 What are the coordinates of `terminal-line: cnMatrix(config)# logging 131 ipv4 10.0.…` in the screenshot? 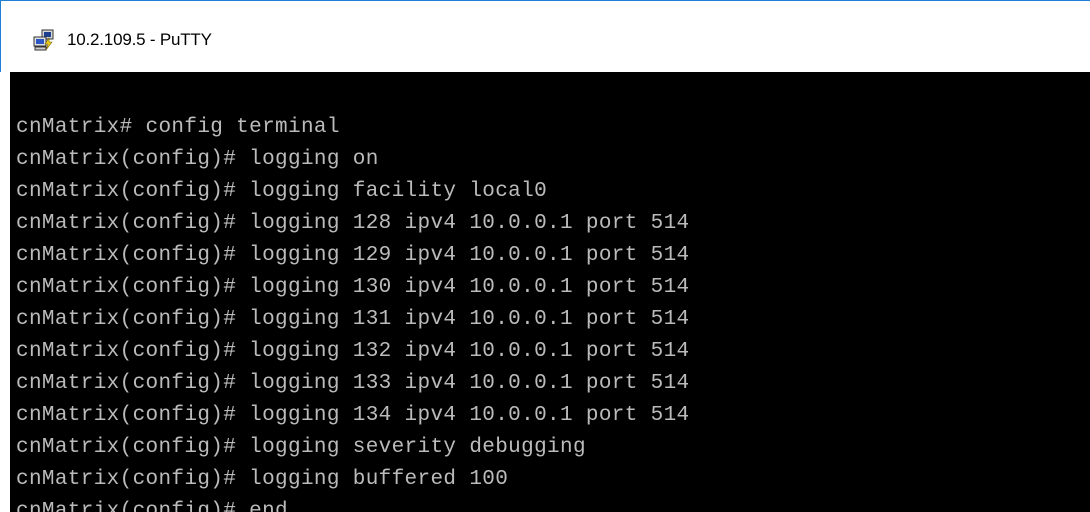 It's located at (353, 319).